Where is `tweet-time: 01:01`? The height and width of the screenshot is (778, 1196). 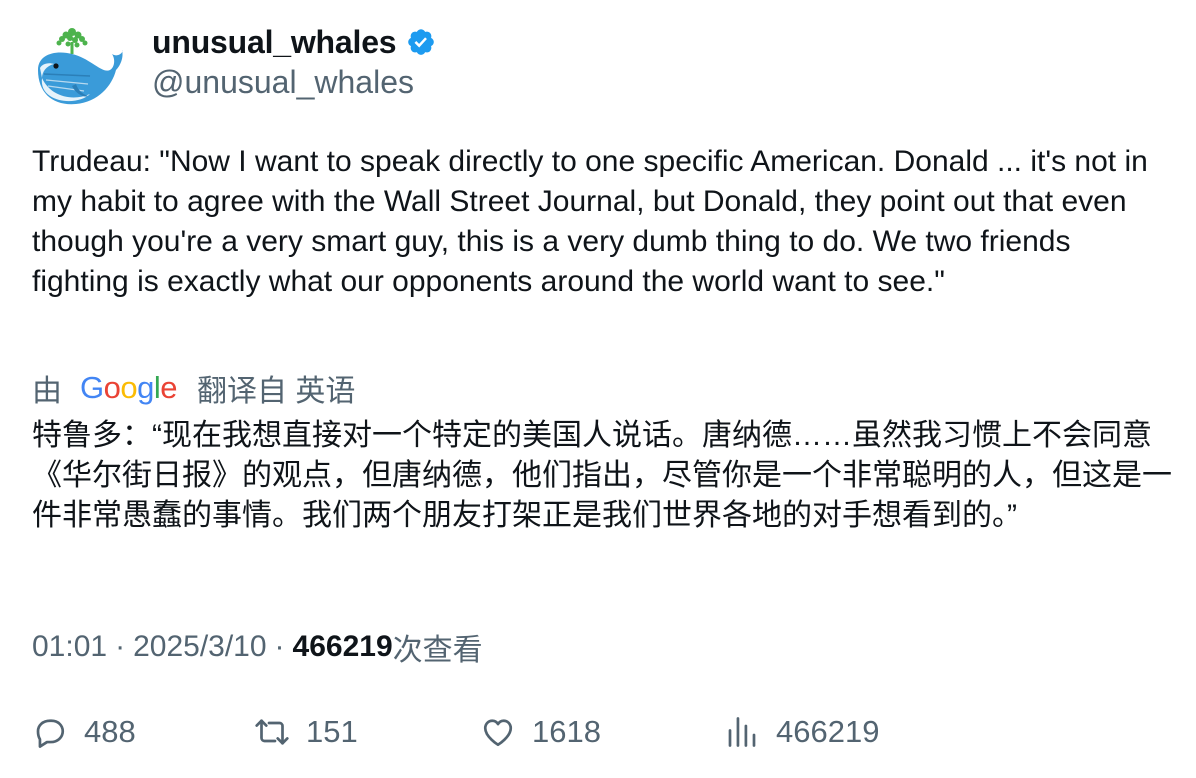
tweet-time: 01:01 is located at coordinates (69, 647).